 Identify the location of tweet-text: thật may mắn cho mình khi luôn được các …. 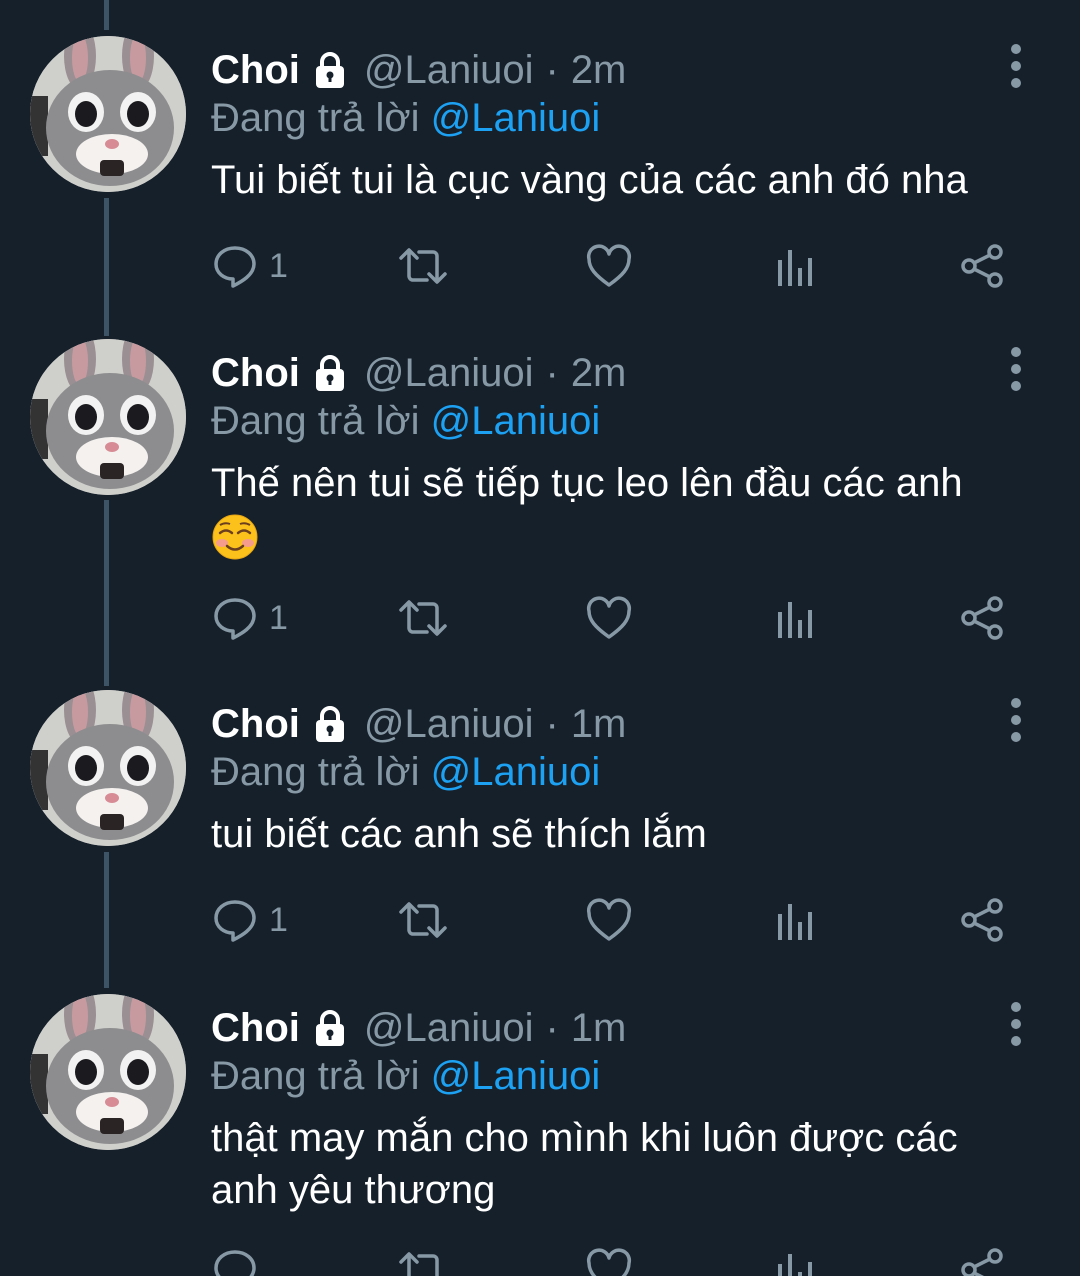
(584, 1164).